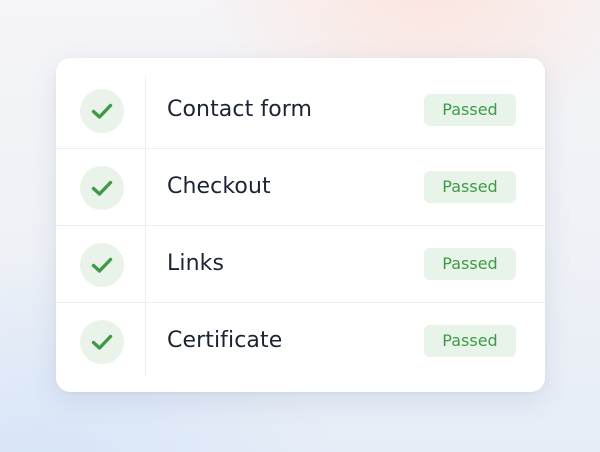 The height and width of the screenshot is (452, 600). What do you see at coordinates (240, 109) in the screenshot?
I see `check-label: Contact form` at bounding box center [240, 109].